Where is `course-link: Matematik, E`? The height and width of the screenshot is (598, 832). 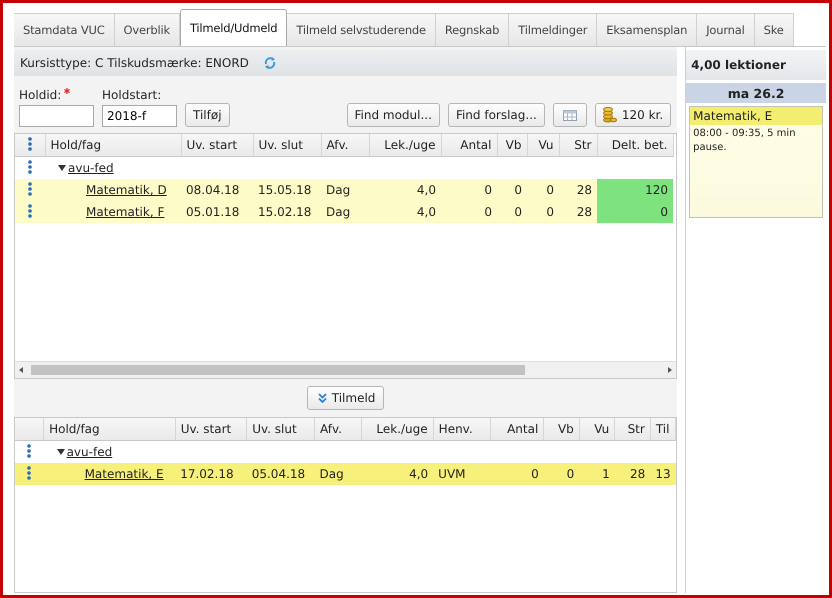 course-link: Matematik, E is located at coordinates (124, 474).